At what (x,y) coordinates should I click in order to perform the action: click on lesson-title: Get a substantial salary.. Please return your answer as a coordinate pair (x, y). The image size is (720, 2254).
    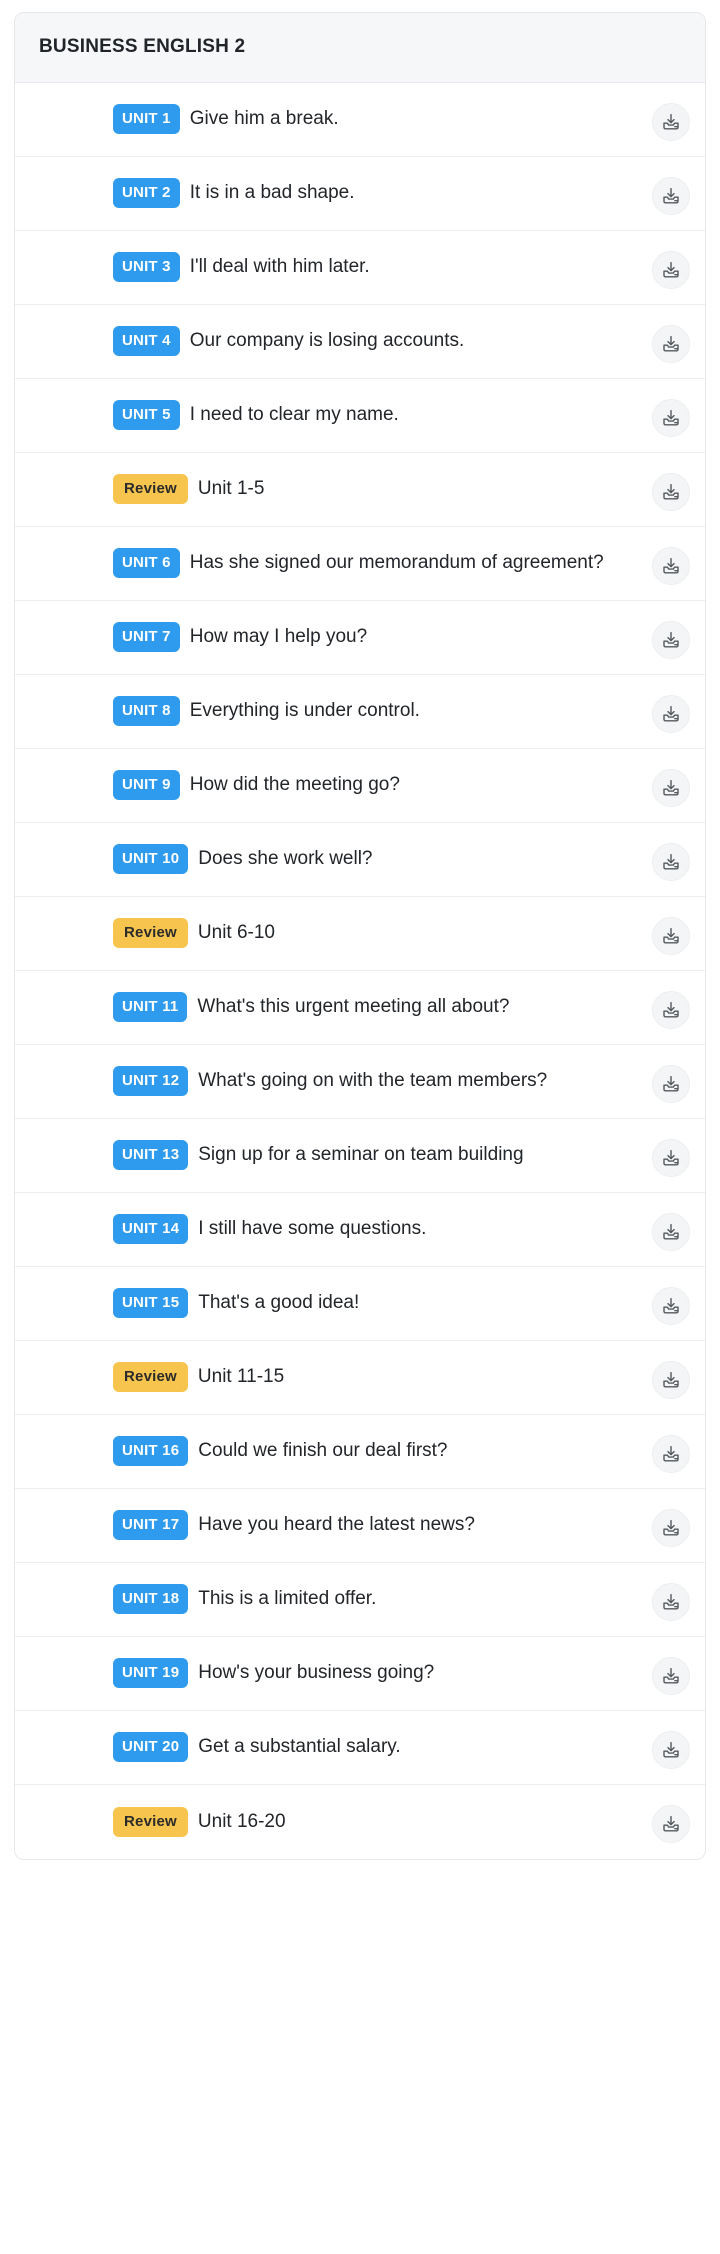
    Looking at the image, I should click on (299, 1747).